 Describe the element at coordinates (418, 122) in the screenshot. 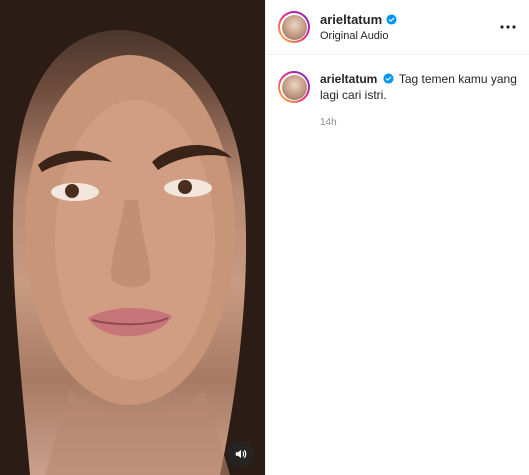

I see `post-timestamp: 14h` at that location.